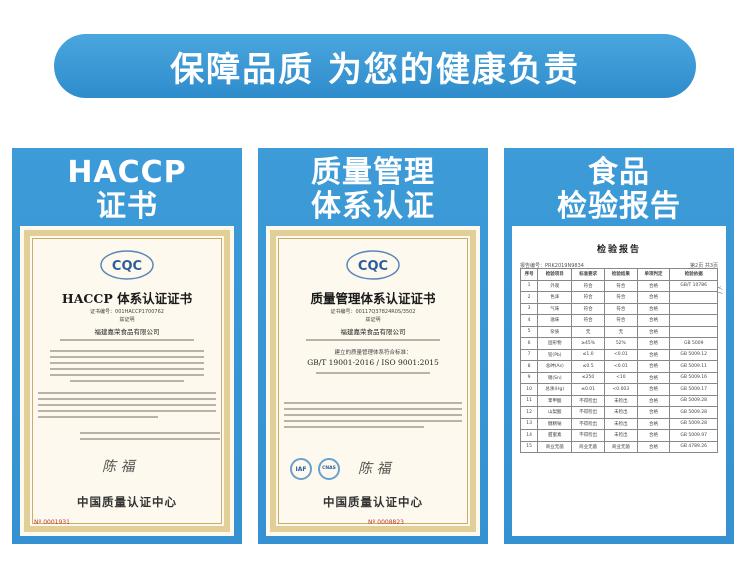 This screenshot has width=750, height=576. Describe the element at coordinates (693, 377) in the screenshot. I see `table-cell: GB 5009.16` at that location.